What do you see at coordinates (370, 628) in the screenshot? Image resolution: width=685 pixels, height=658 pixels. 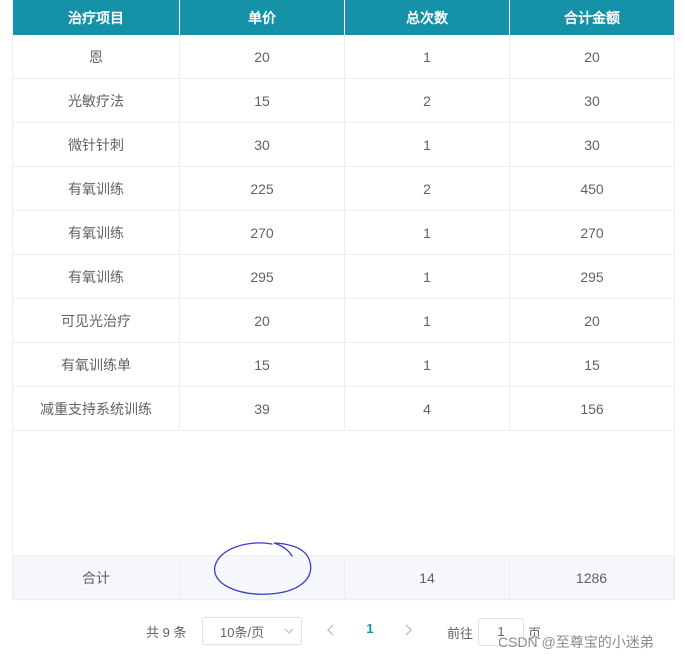 I see `page-number-current: 1` at bounding box center [370, 628].